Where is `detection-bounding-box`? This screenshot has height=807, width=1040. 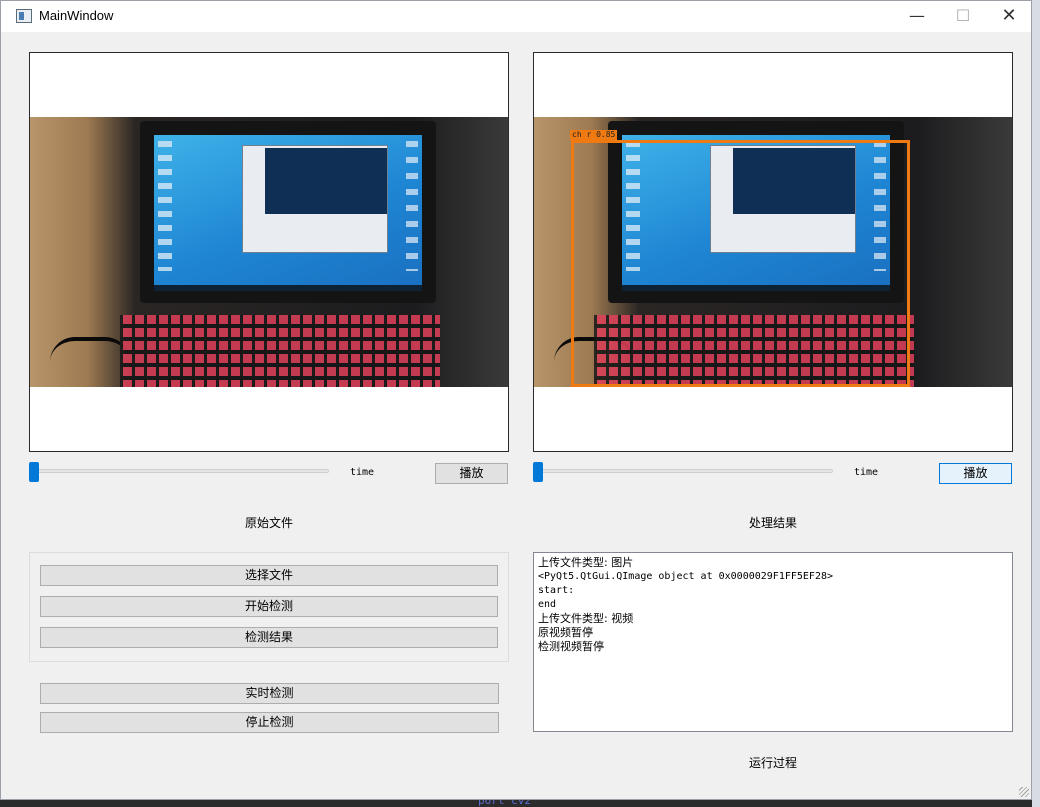
detection-bounding-box is located at coordinates (740, 263).